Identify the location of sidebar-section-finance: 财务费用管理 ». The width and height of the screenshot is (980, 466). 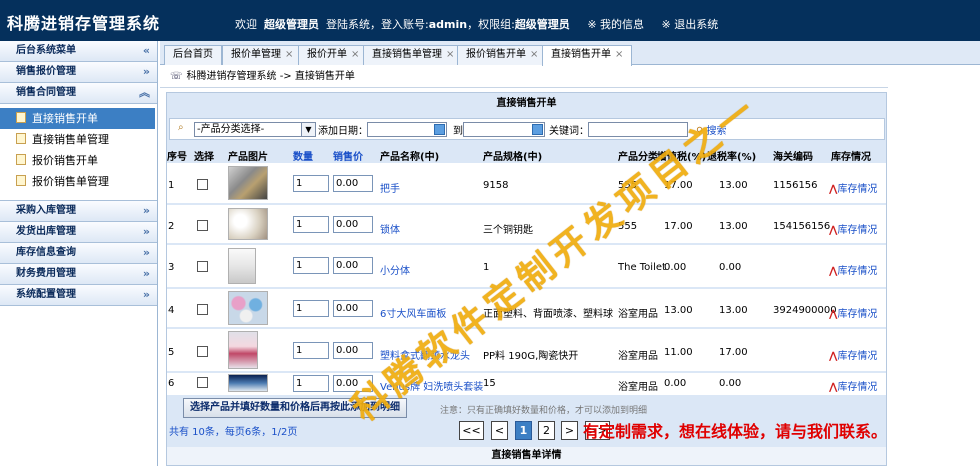
(78, 274).